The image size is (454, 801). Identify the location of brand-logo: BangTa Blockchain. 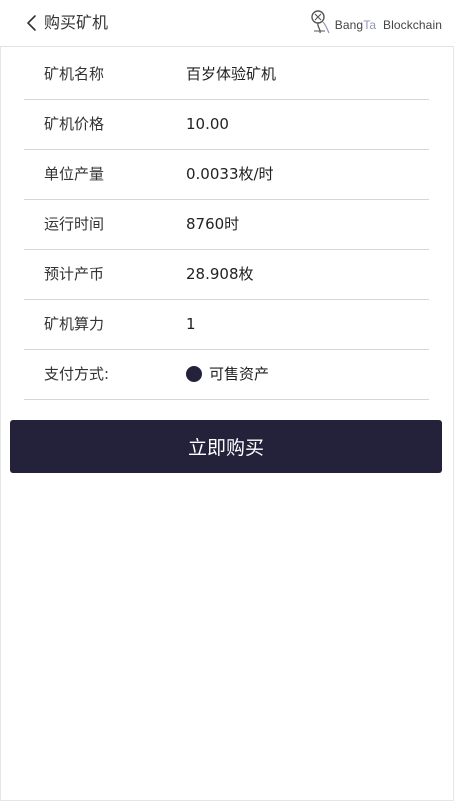
(375, 22).